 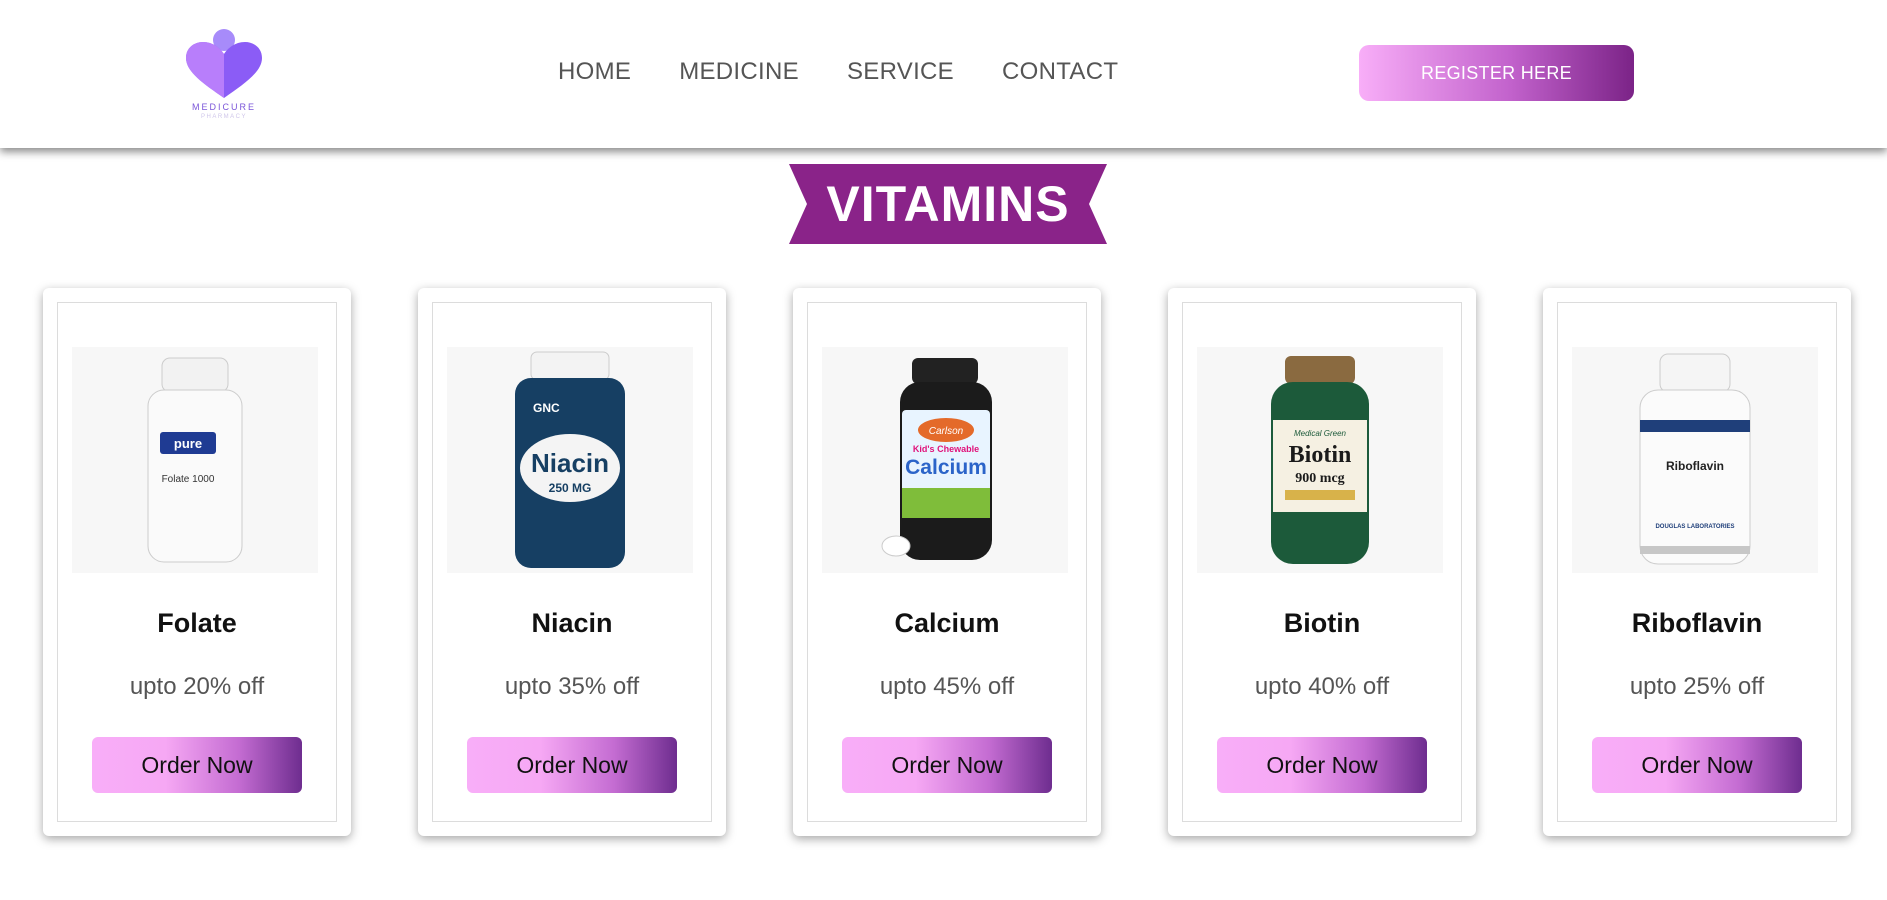 I want to click on niacin-dose: 250 MG, so click(x=570, y=488).